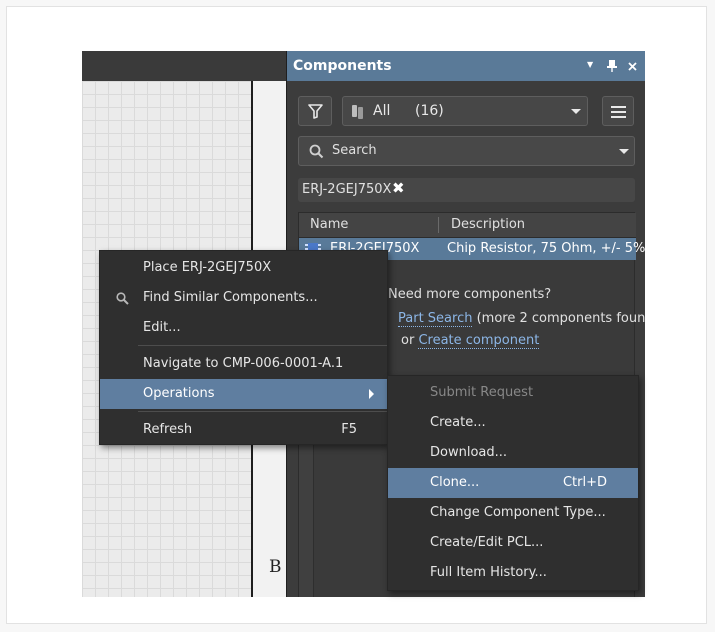 The image size is (715, 632). I want to click on panel-header: Components ▼, so click(466, 66).